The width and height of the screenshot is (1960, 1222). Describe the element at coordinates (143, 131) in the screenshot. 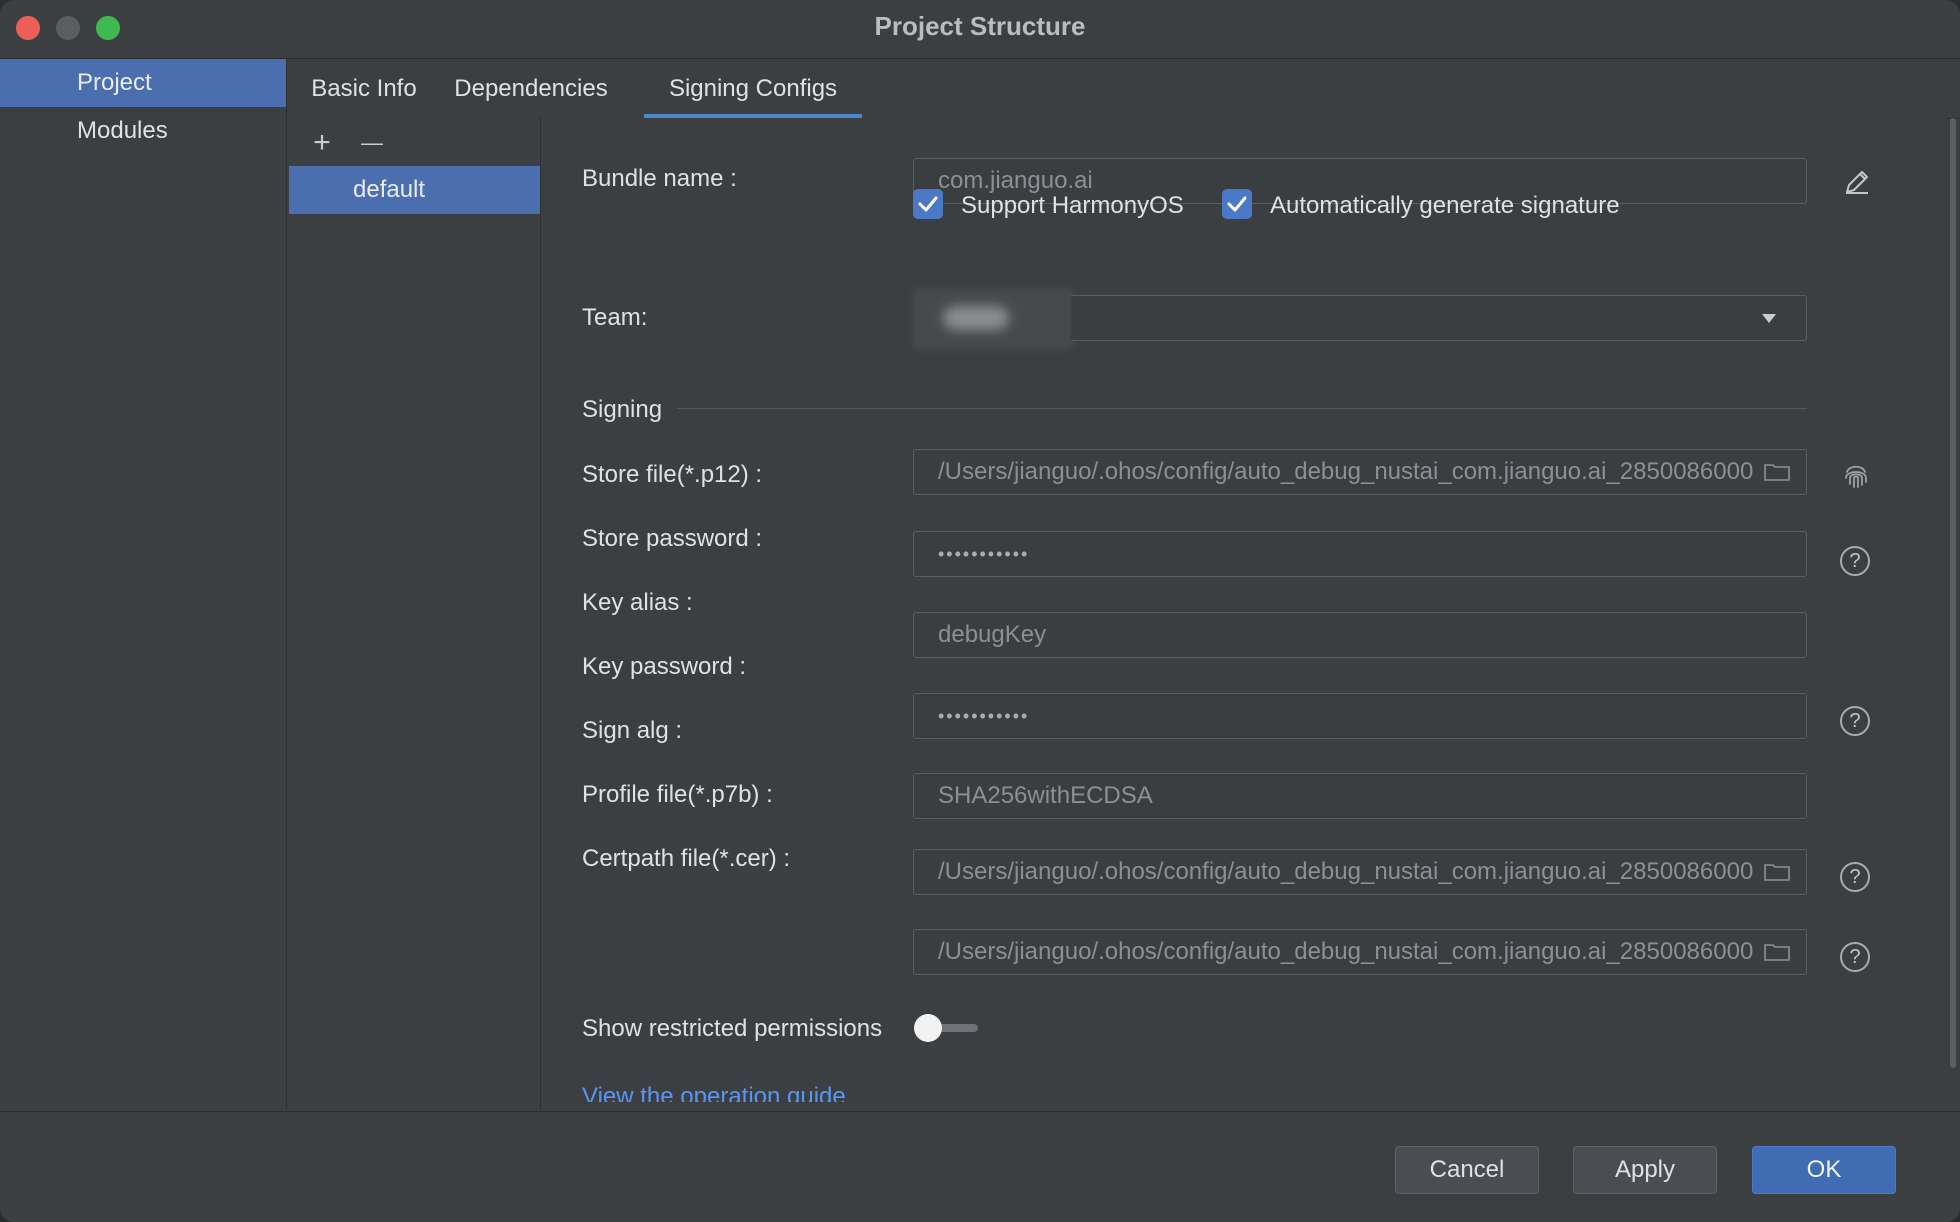

I see `sidebar-item-modules: Modules` at that location.